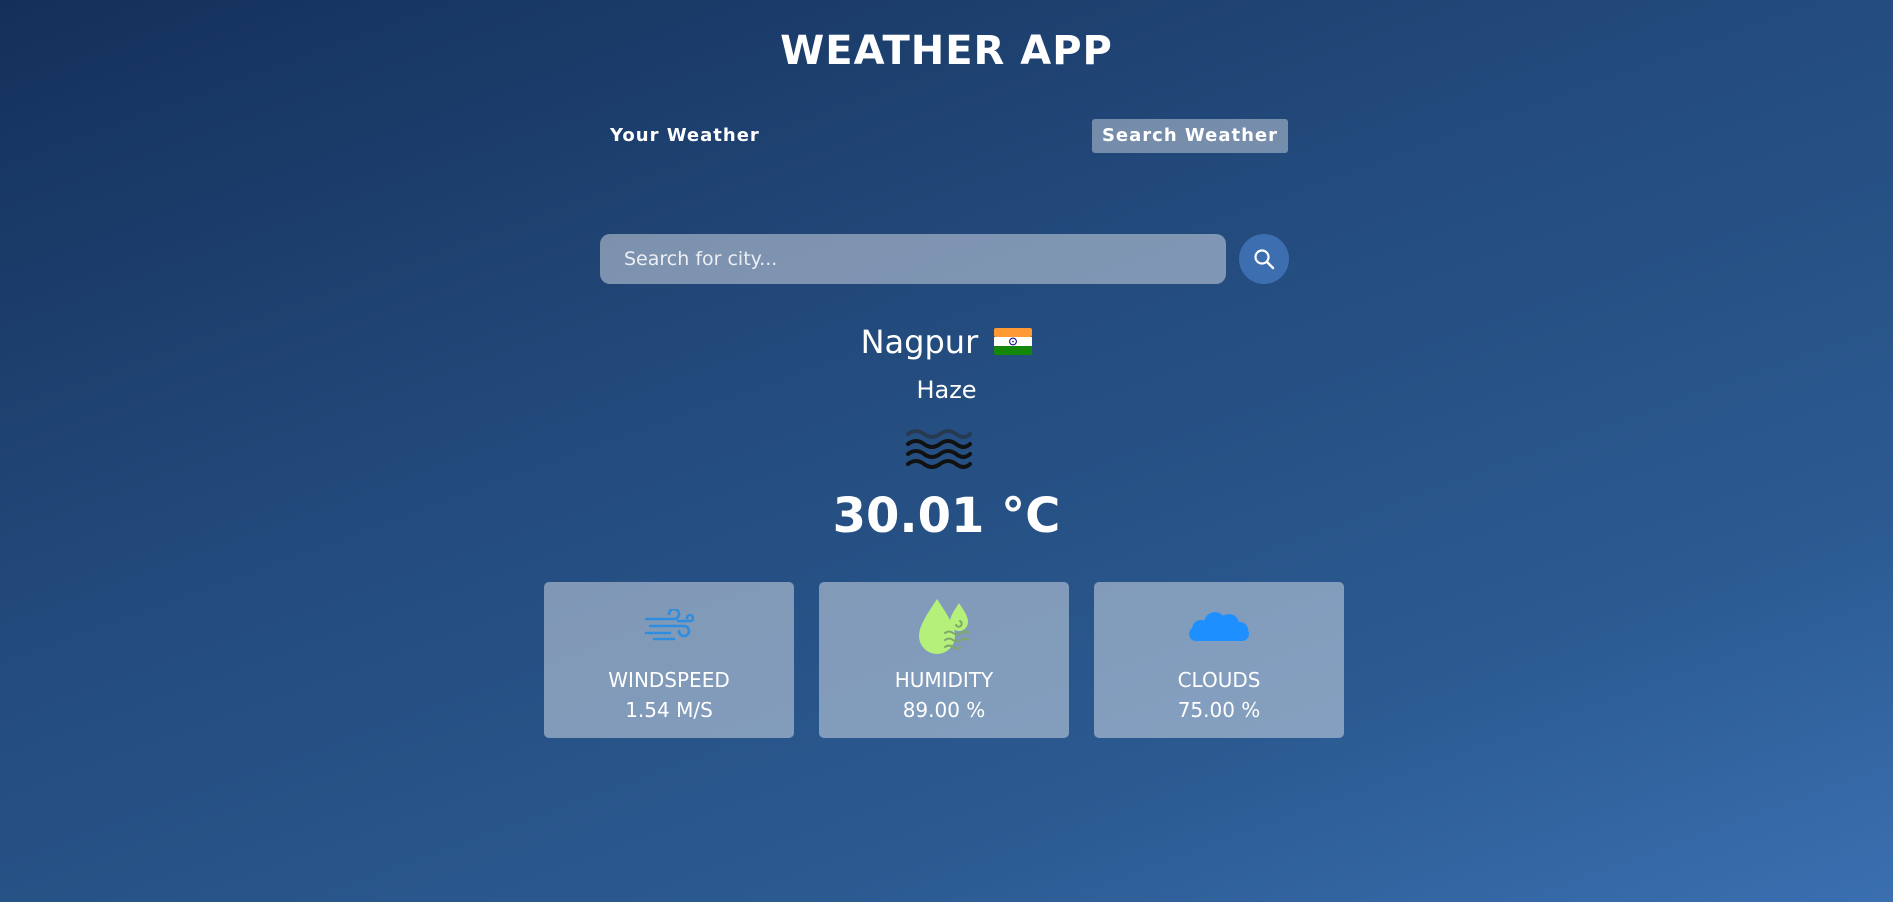 The width and height of the screenshot is (1893, 902). I want to click on app-title: WEATHER APP, so click(946, 51).